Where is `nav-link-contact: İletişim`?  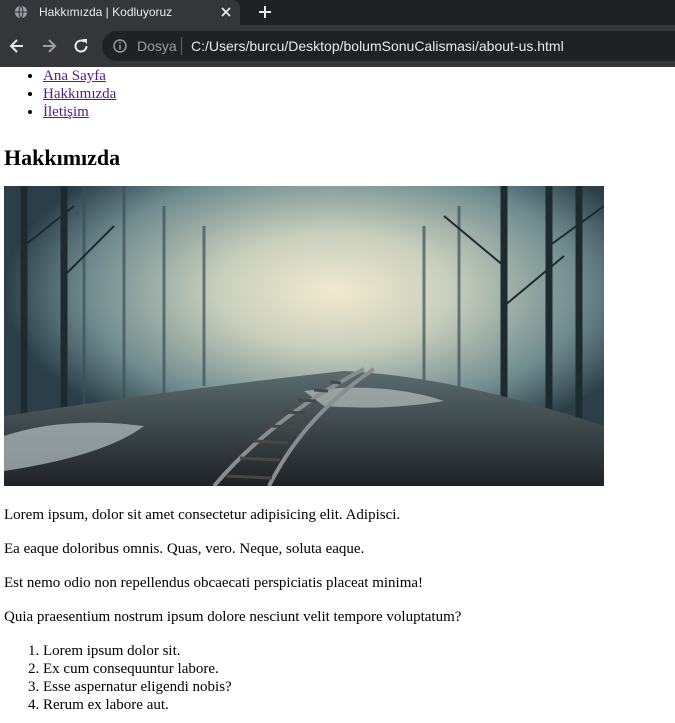
nav-link-contact: İletişim is located at coordinates (66, 112).